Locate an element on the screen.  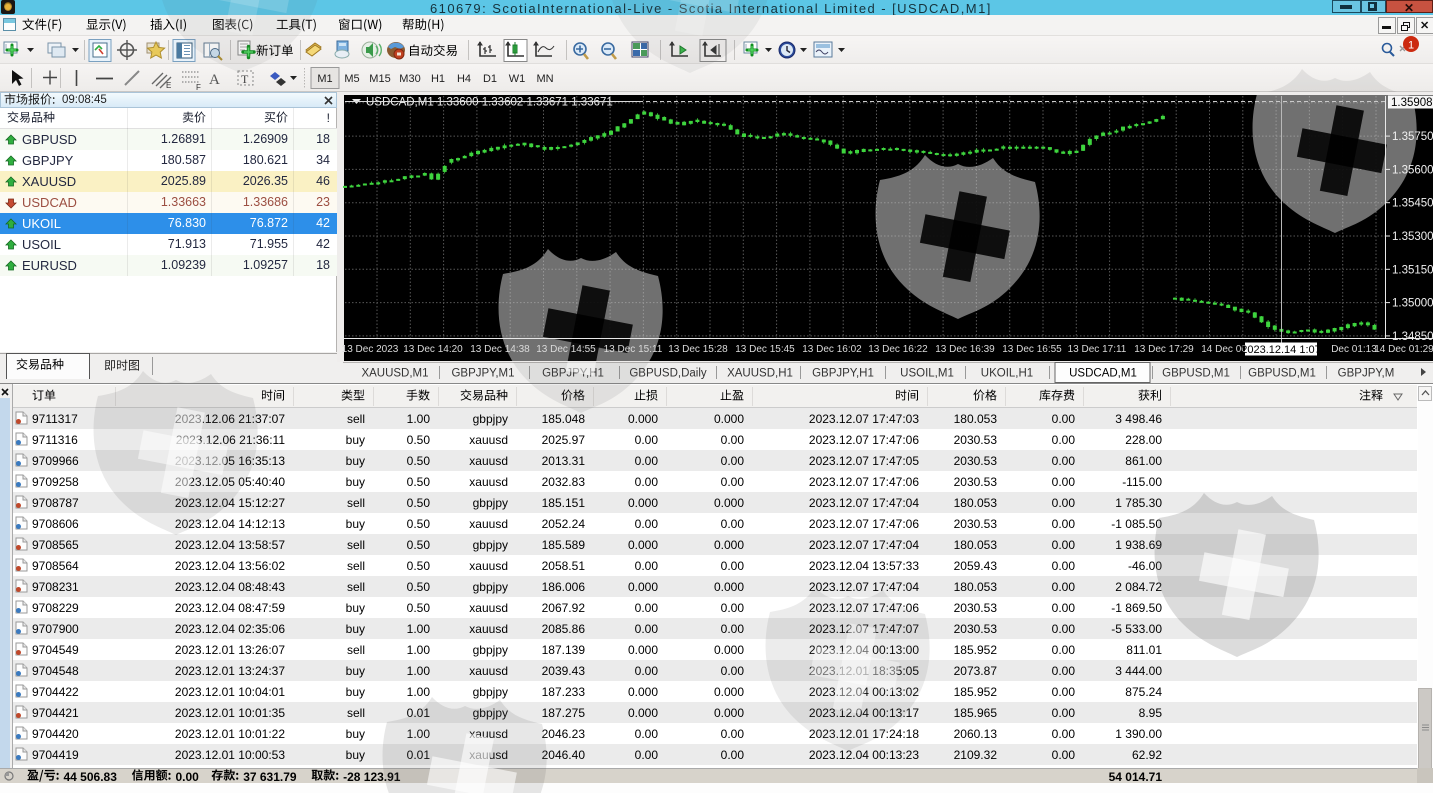
svg-text: USDCAD,M1 is located at coordinates (1103, 374).